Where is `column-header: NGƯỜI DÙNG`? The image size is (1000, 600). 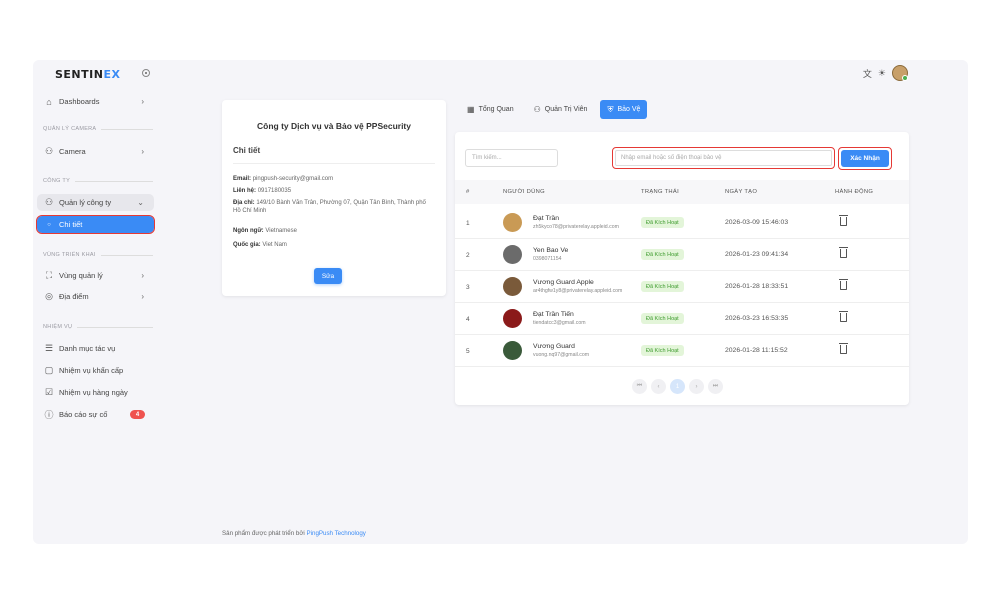 column-header: NGƯỜI DÙNG is located at coordinates (524, 192).